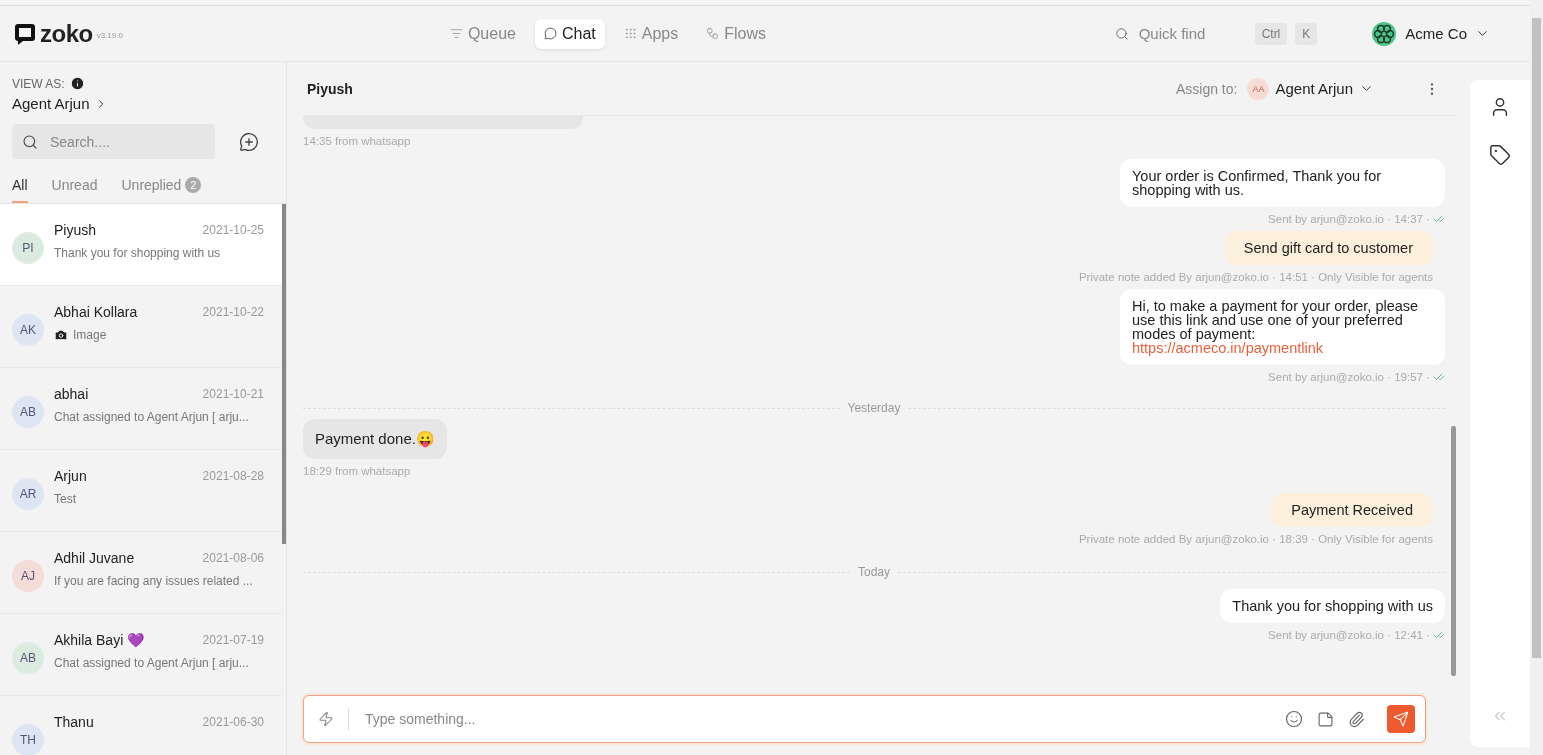 The height and width of the screenshot is (755, 1543). I want to click on list-icon, so click(456, 33).